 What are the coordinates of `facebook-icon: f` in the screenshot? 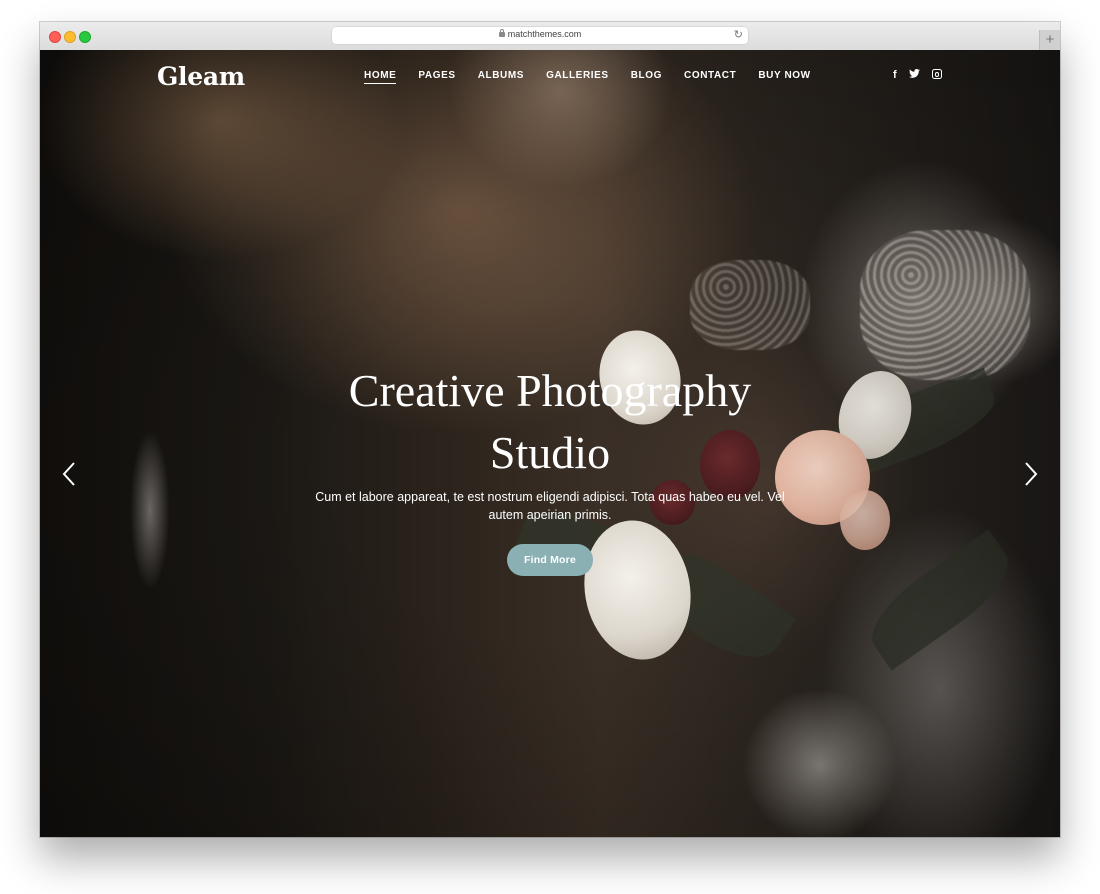 It's located at (895, 75).